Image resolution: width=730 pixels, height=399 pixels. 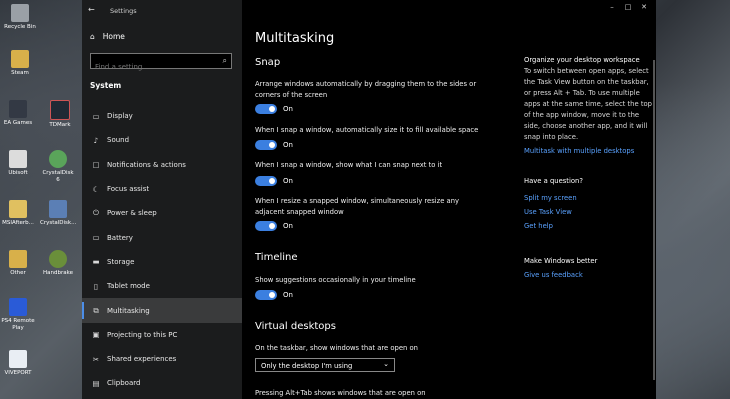 I want to click on sound-icon: ♪, so click(x=96, y=140).